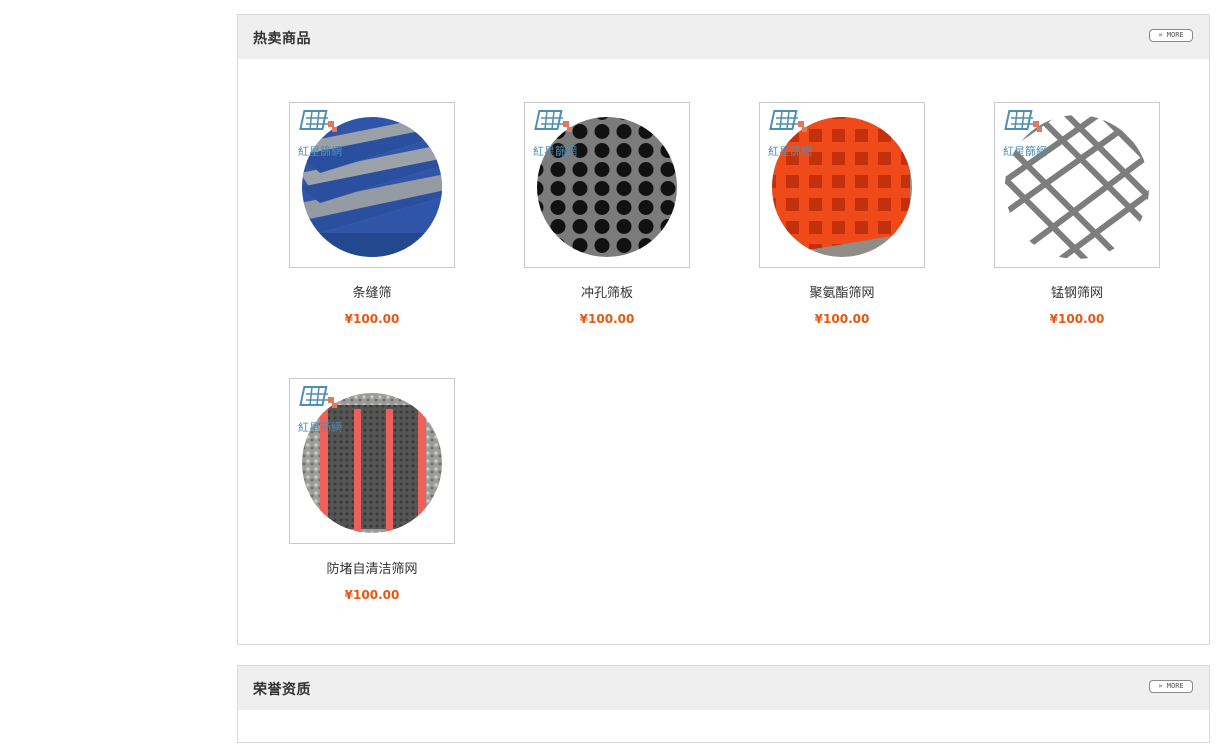 This screenshot has height=754, width=1226. I want to click on honors-panel: 荣誉资质 » MORE, so click(723, 704).